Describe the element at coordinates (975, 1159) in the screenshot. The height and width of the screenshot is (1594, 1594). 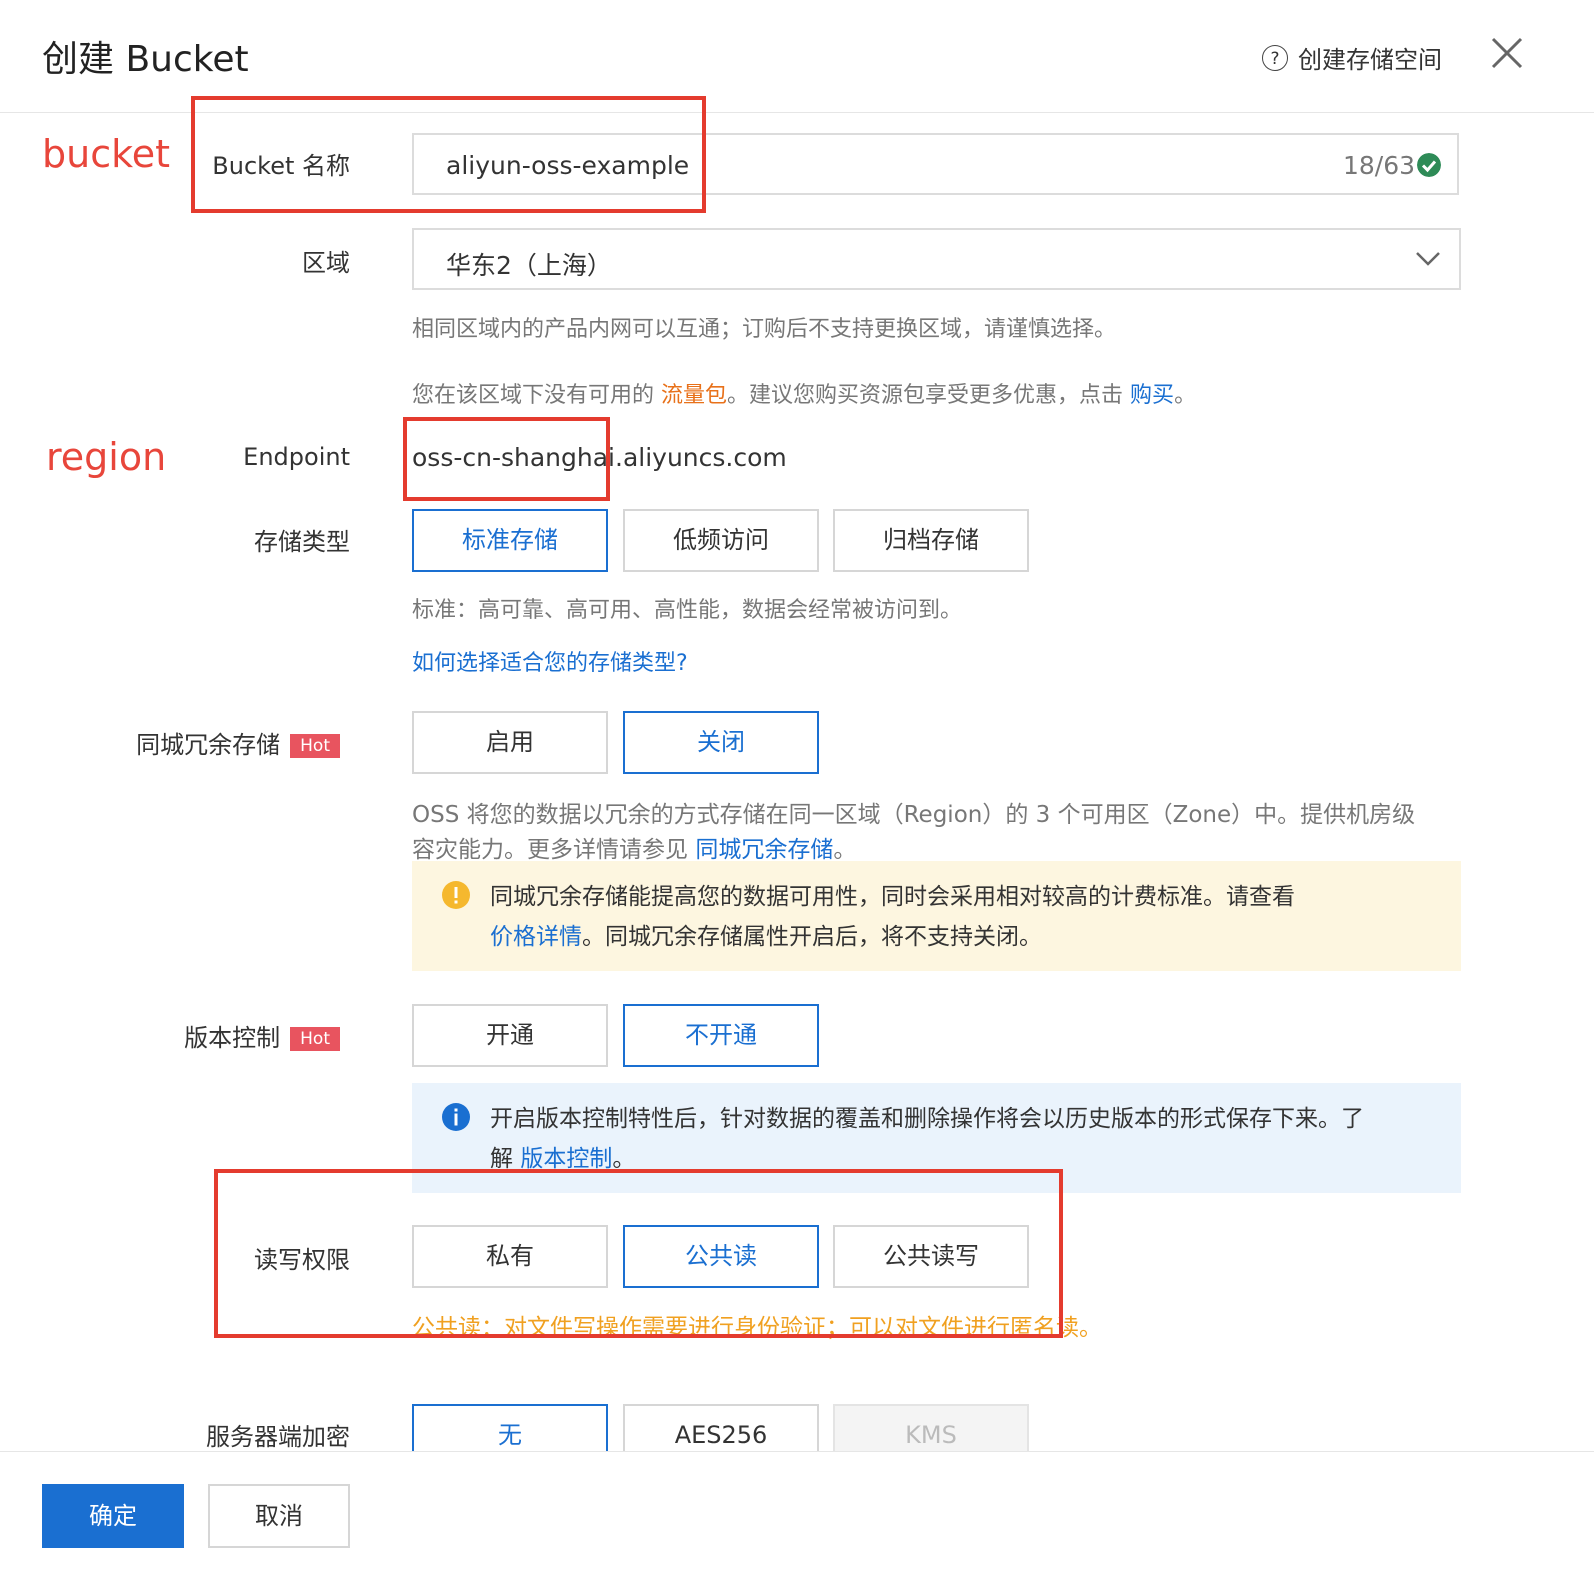
I see `versioning-info-line2: 解 版本控制。` at that location.